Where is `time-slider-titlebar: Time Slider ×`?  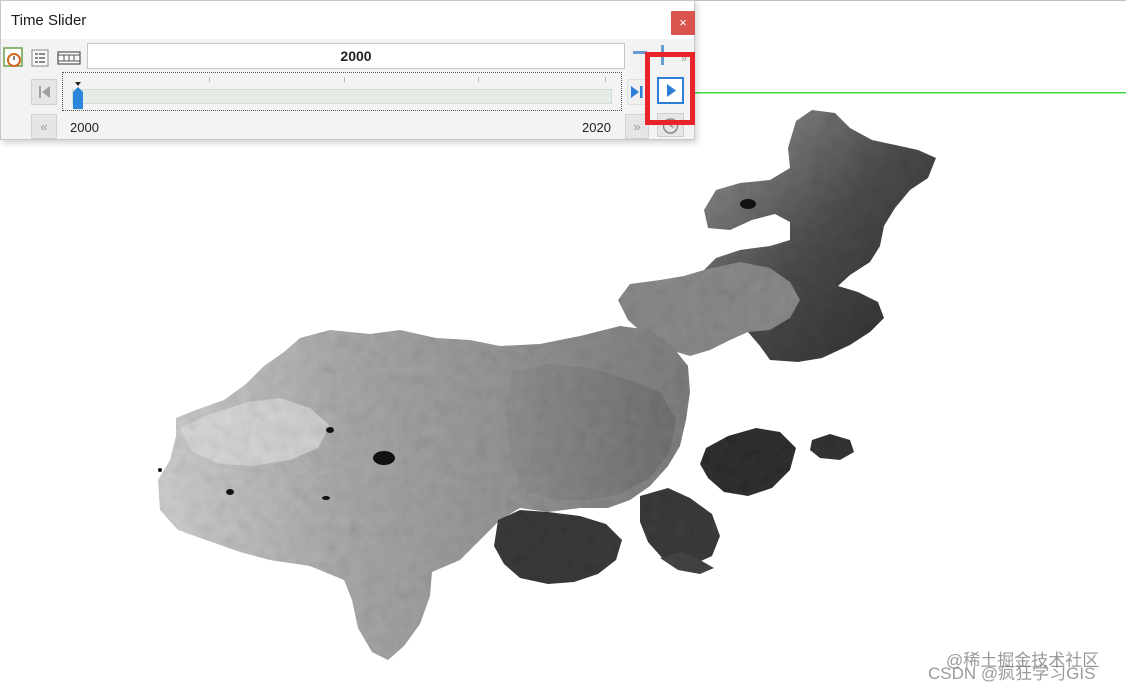 time-slider-titlebar: Time Slider × is located at coordinates (348, 20).